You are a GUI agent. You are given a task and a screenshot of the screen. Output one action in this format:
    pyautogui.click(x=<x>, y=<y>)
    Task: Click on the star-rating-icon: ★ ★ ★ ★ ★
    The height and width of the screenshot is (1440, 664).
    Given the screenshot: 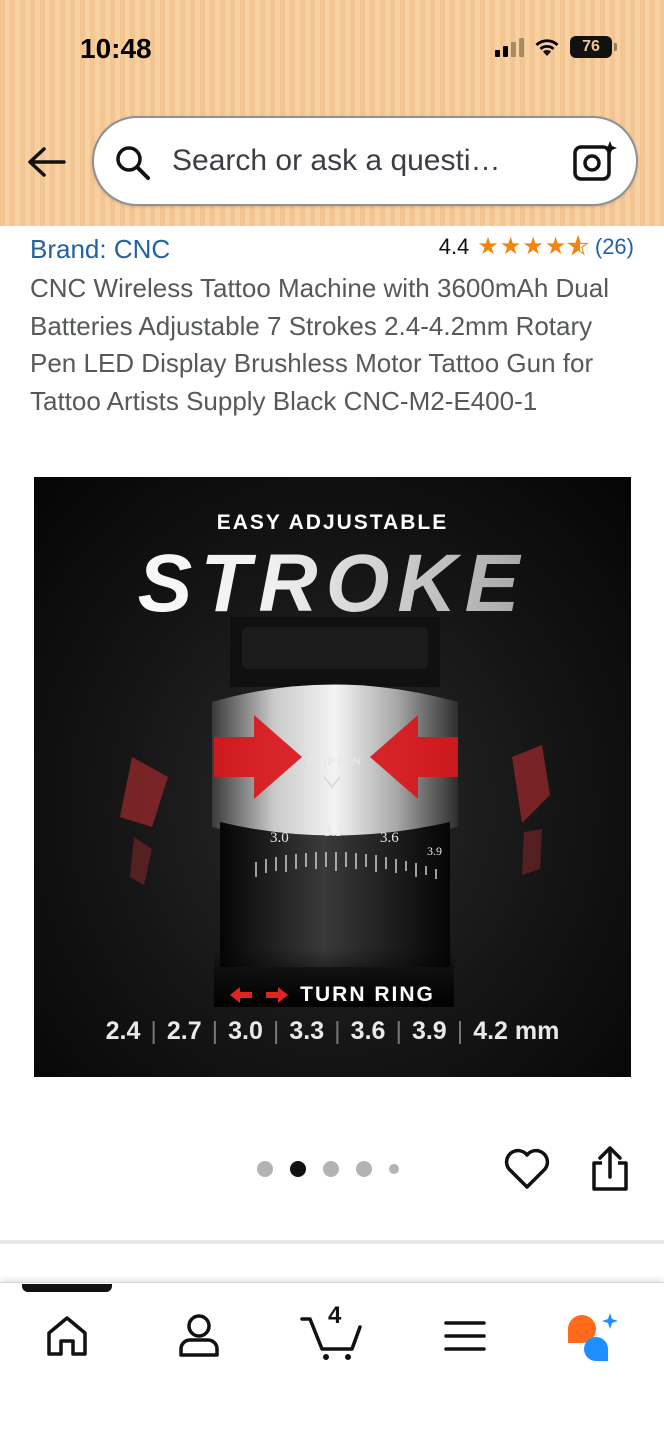 What is the action you would take?
    pyautogui.click(x=533, y=246)
    